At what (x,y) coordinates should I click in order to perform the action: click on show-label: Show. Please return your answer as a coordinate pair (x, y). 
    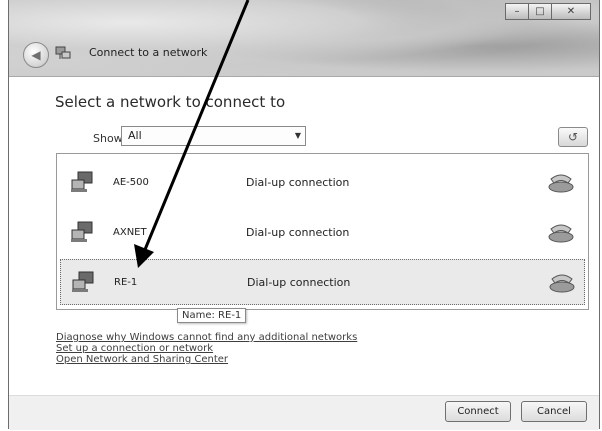
    Looking at the image, I should click on (108, 138).